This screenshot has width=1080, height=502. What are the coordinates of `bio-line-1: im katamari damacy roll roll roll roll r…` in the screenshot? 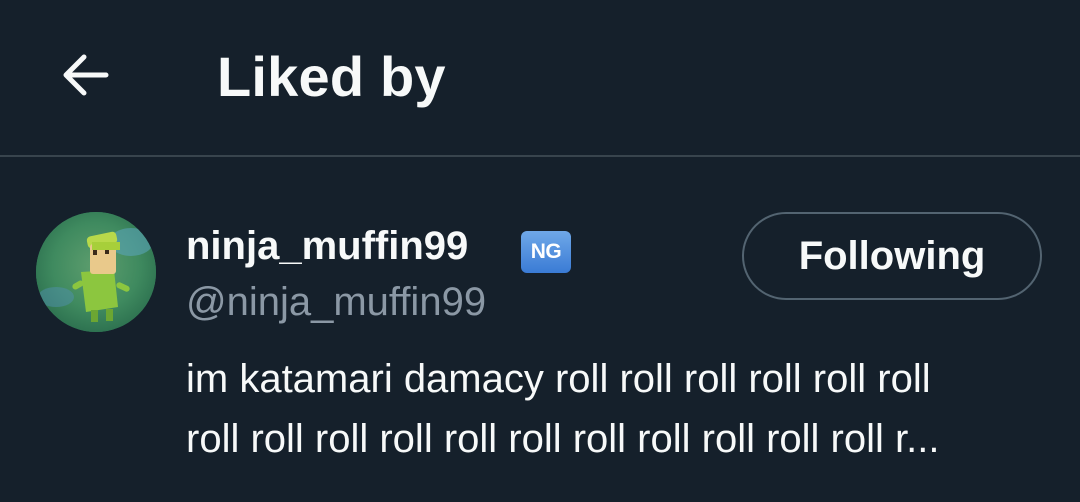 It's located at (558, 379).